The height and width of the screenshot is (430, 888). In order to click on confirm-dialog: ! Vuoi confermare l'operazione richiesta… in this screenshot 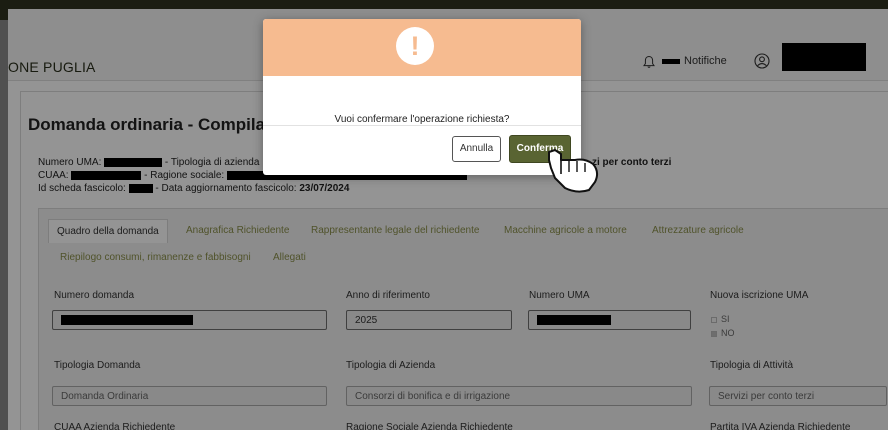, I will do `click(422, 97)`.